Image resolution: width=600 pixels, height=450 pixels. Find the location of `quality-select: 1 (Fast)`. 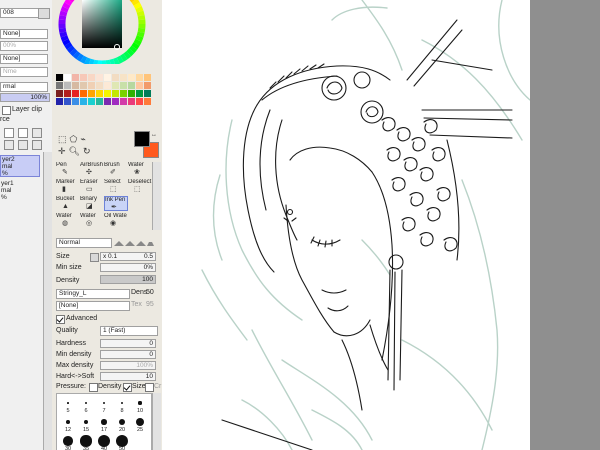

quality-select: 1 (Fast) is located at coordinates (129, 331).